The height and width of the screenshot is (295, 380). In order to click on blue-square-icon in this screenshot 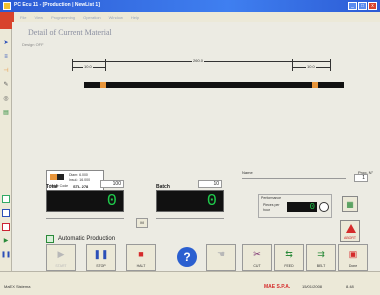, I will do `click(6, 213)`.